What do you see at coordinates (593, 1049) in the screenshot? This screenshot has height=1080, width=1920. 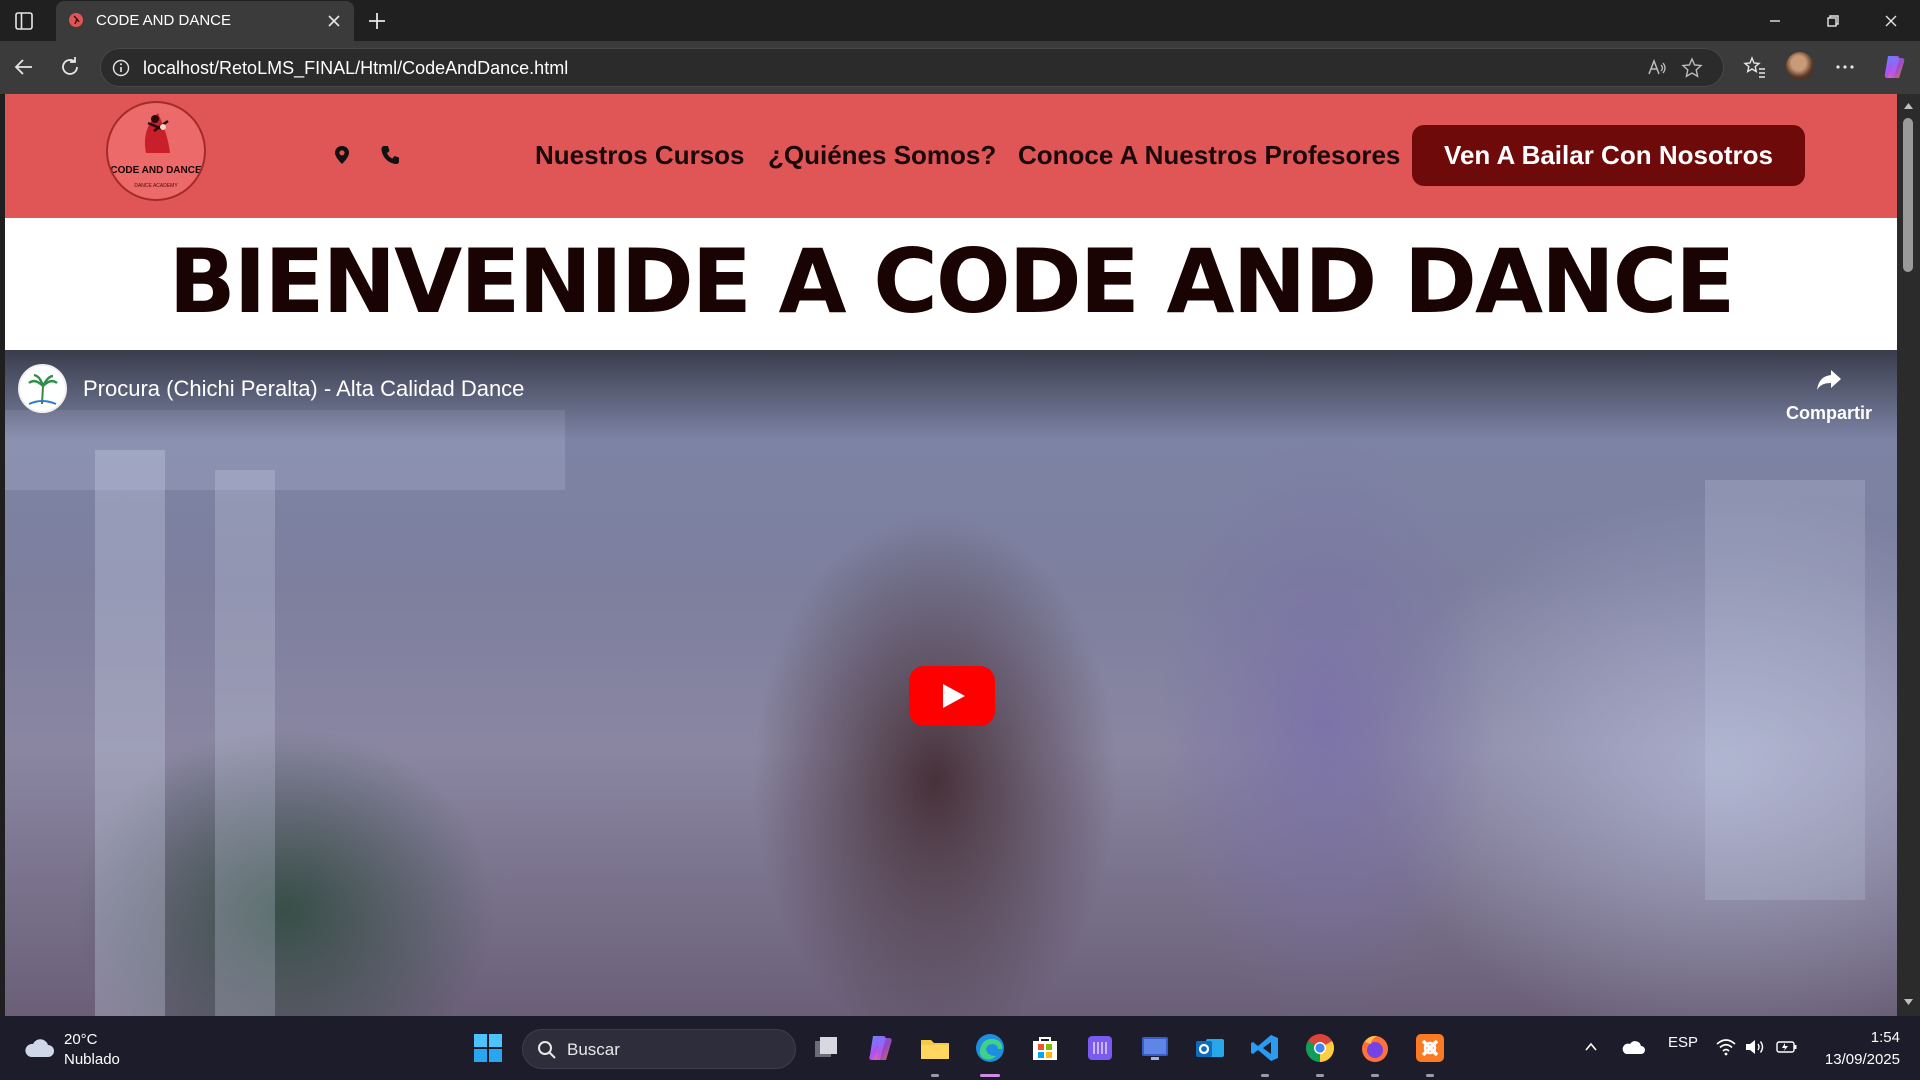 I see `search-placeholder: Buscar` at bounding box center [593, 1049].